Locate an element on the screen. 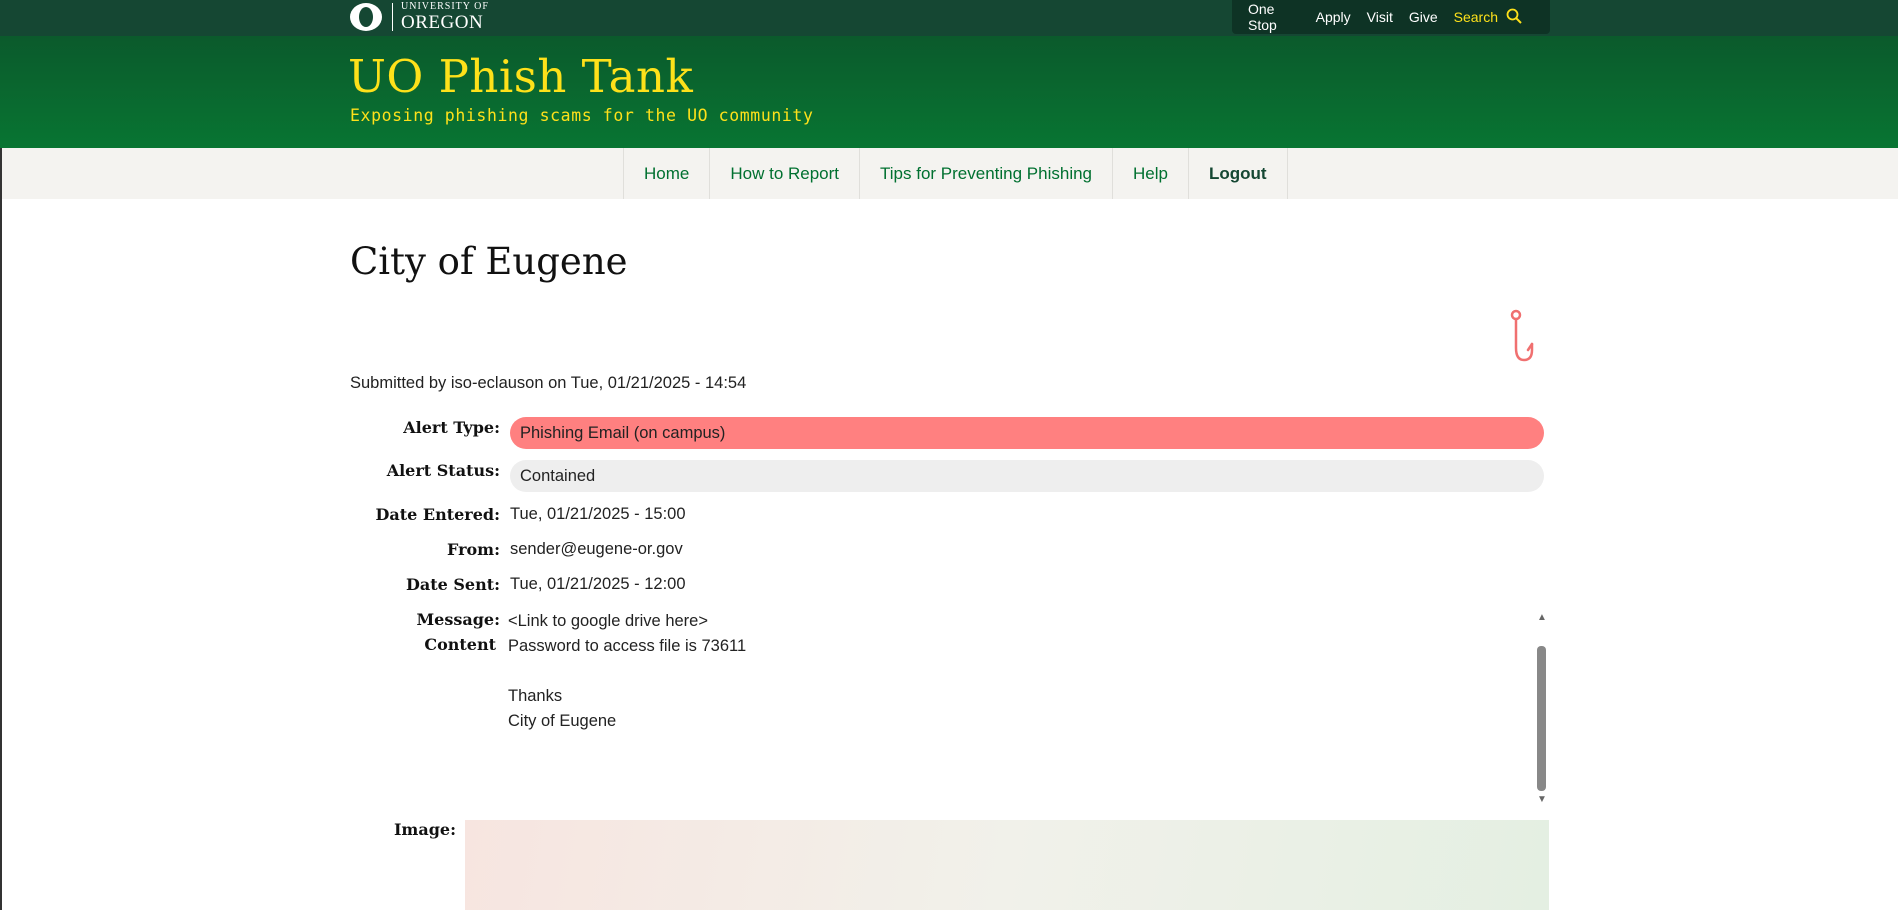  utility-link-one-stop: One Stop is located at coordinates (1274, 17).